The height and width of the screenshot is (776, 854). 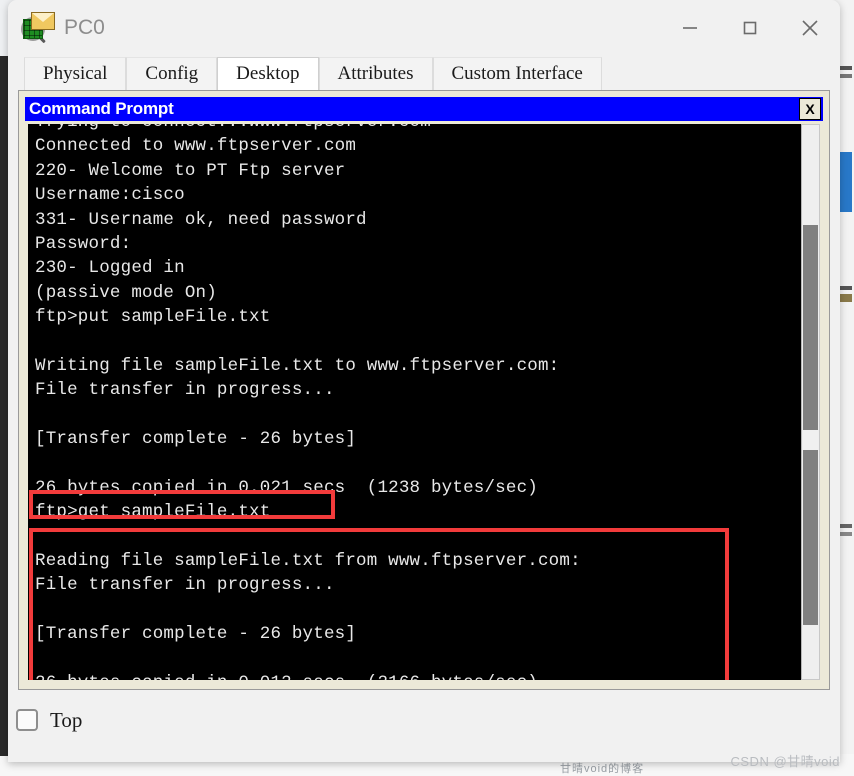 I want to click on window-controls, so click(x=750, y=28).